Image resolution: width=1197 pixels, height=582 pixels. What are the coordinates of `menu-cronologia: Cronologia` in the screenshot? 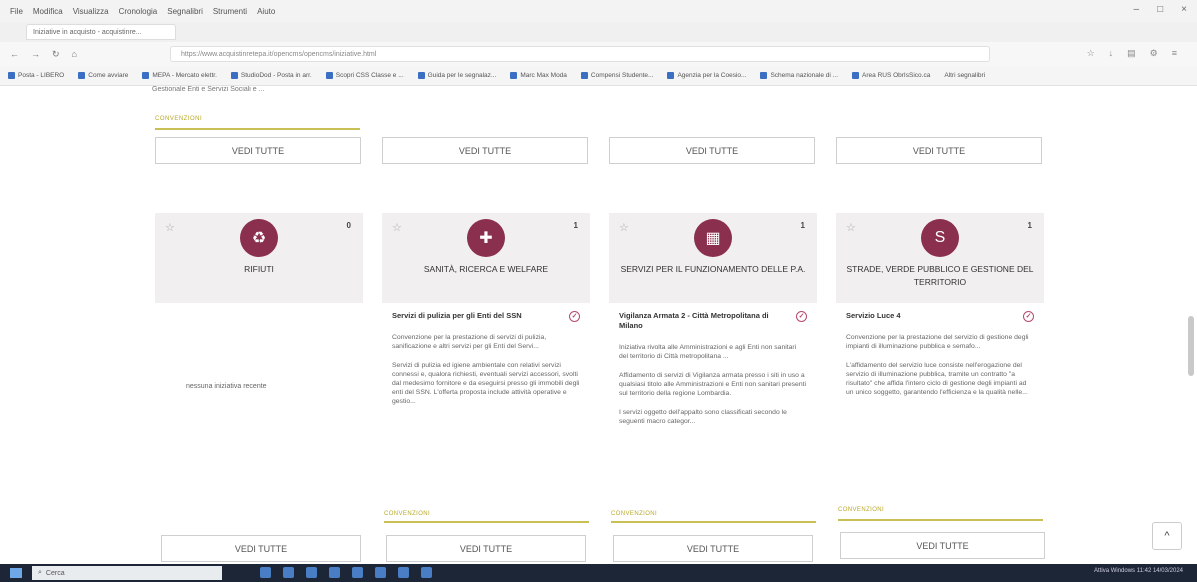 It's located at (138, 11).